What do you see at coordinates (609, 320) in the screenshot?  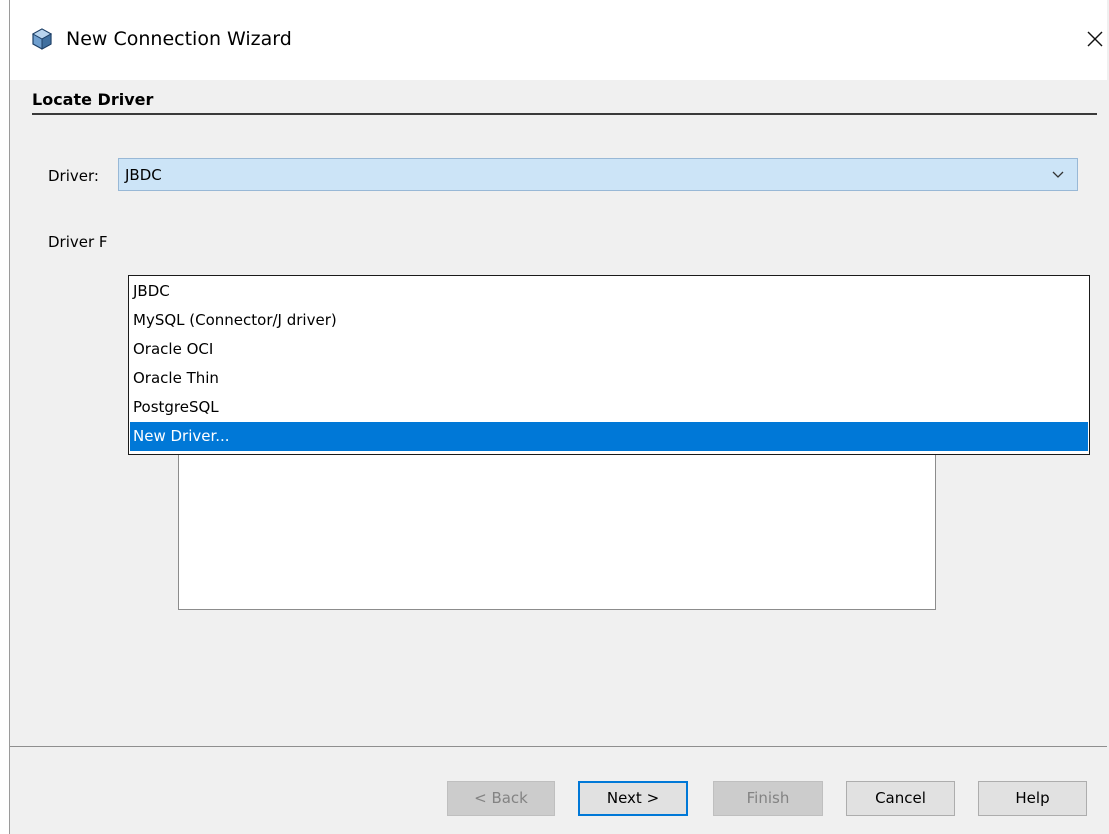 I see `dropdown-option-mysql: MySQL (Connector/J driver)` at bounding box center [609, 320].